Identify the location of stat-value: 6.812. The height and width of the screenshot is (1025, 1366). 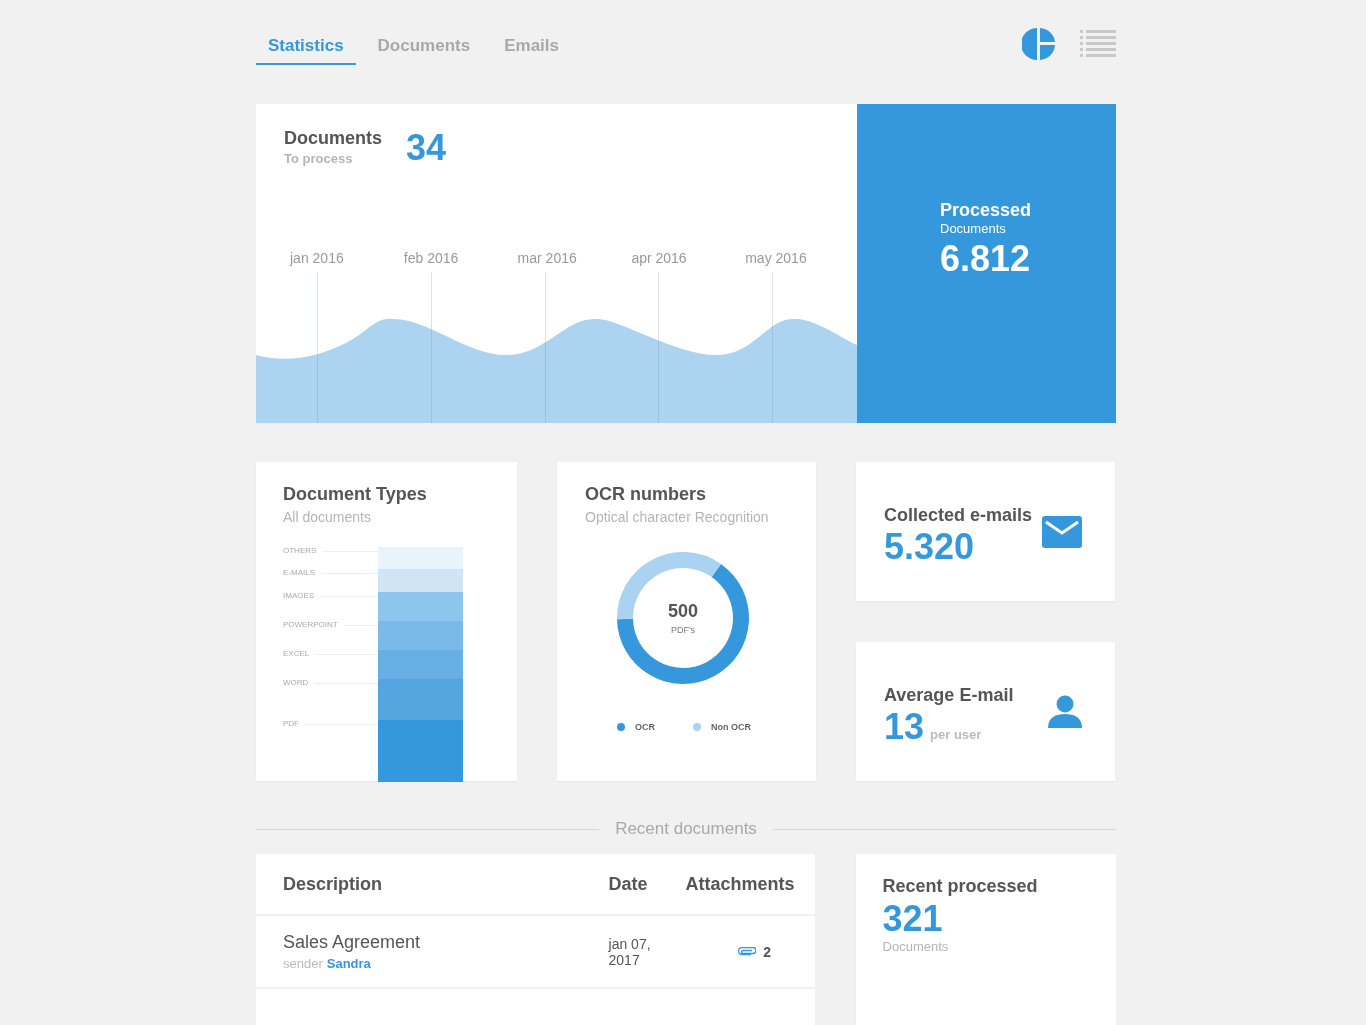
(986, 258).